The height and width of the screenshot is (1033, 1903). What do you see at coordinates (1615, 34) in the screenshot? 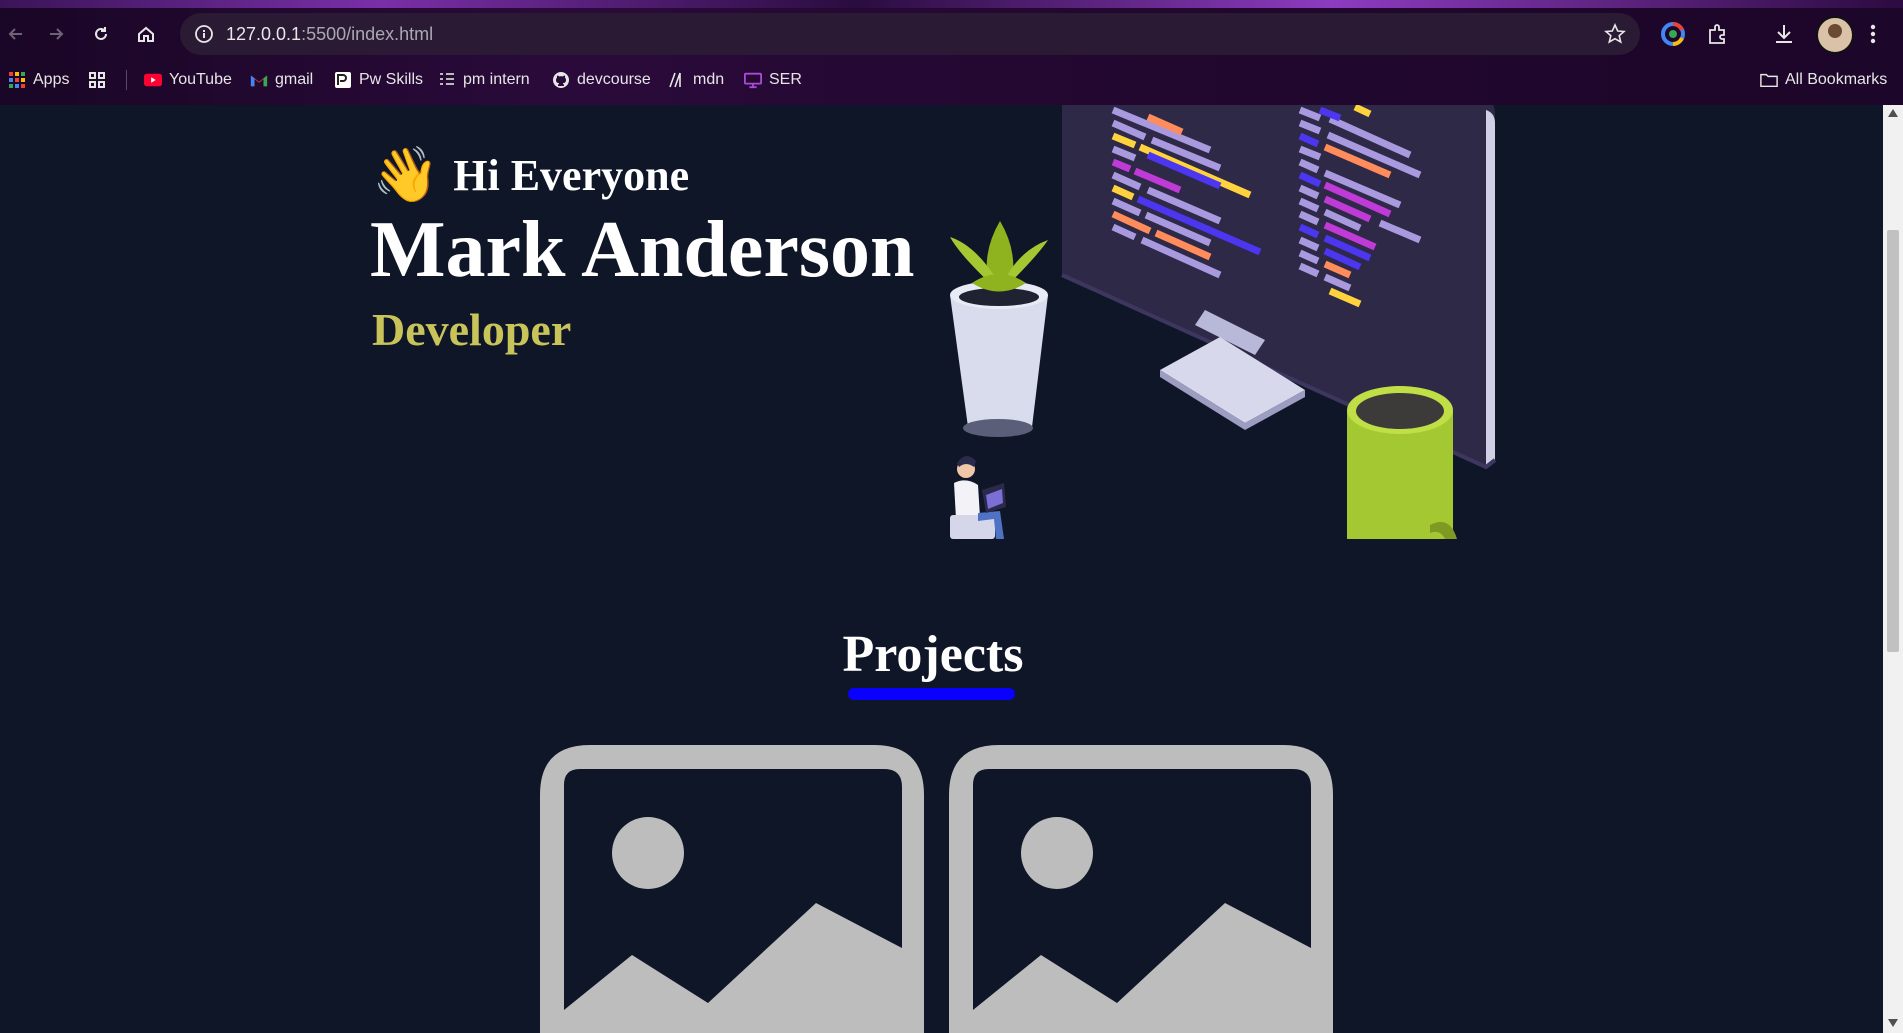
I see `bookmark-star-icon` at bounding box center [1615, 34].